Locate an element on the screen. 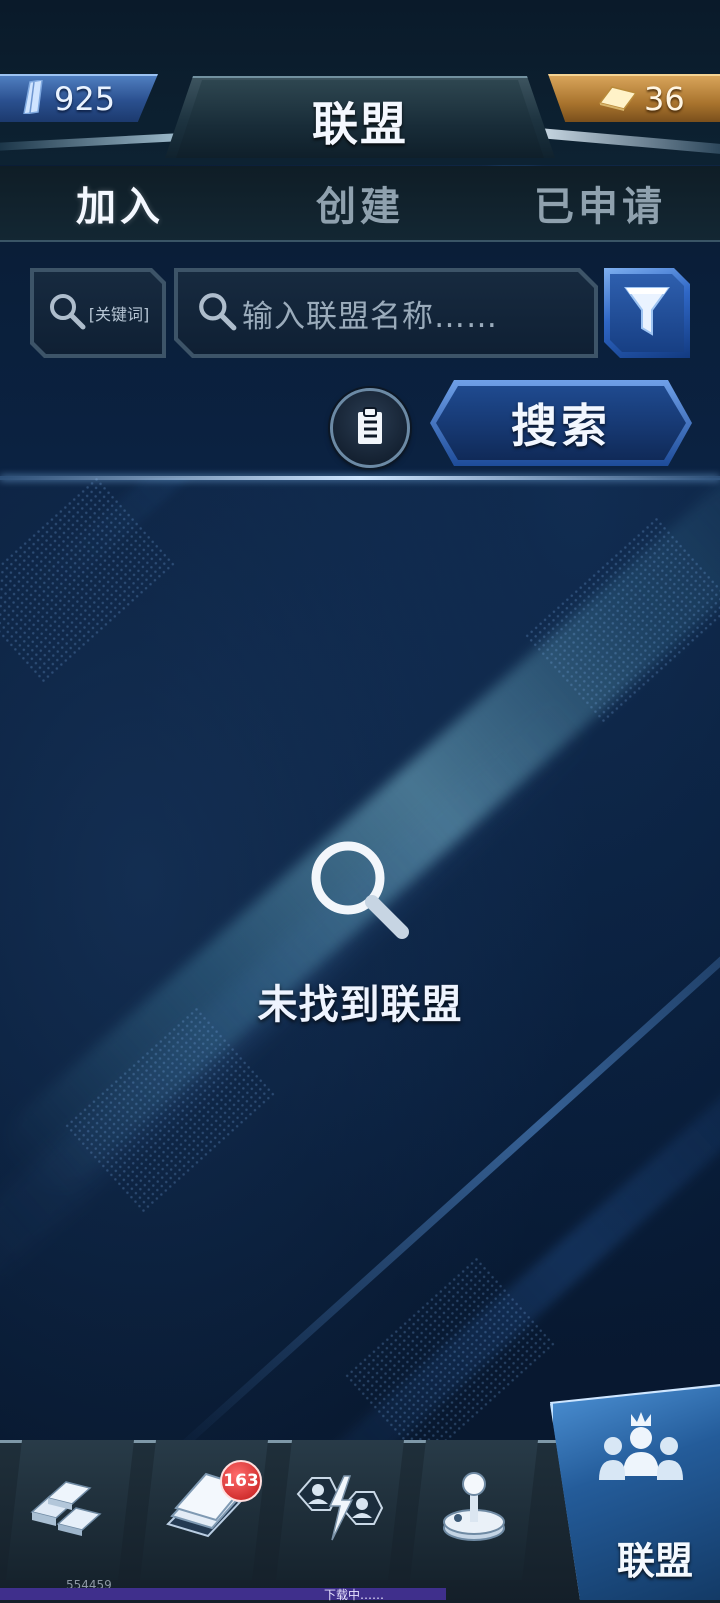  crystal-currency: 925 is located at coordinates (79, 98).